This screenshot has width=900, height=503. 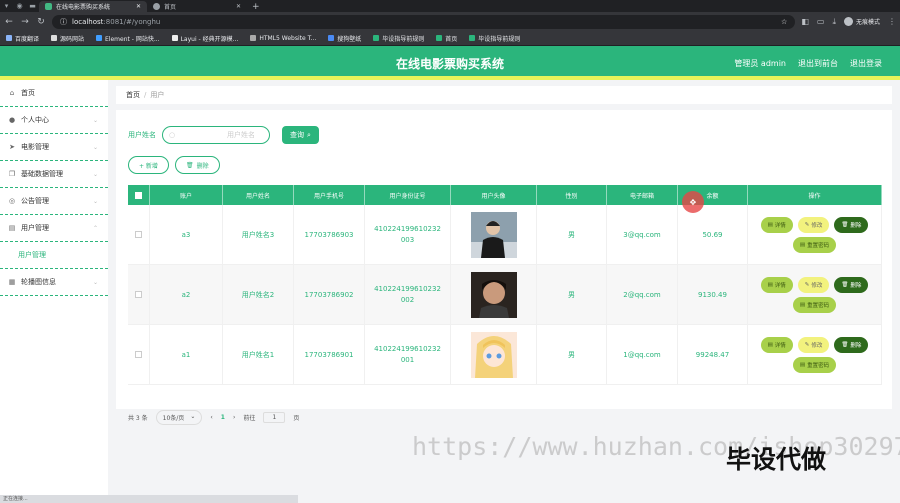 I want to click on copy-icon: ❐, so click(x=12, y=174).